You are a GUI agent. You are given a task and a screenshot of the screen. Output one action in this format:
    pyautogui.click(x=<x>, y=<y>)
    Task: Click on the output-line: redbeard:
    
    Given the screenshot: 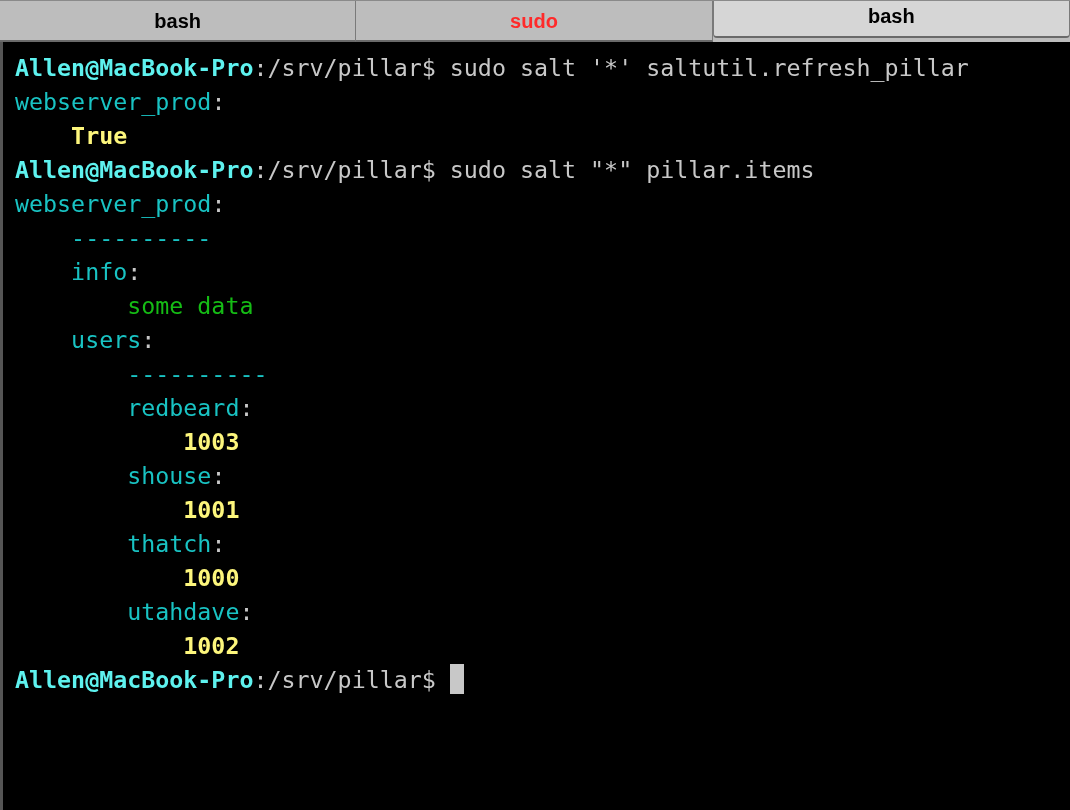 What is the action you would take?
    pyautogui.click(x=190, y=407)
    